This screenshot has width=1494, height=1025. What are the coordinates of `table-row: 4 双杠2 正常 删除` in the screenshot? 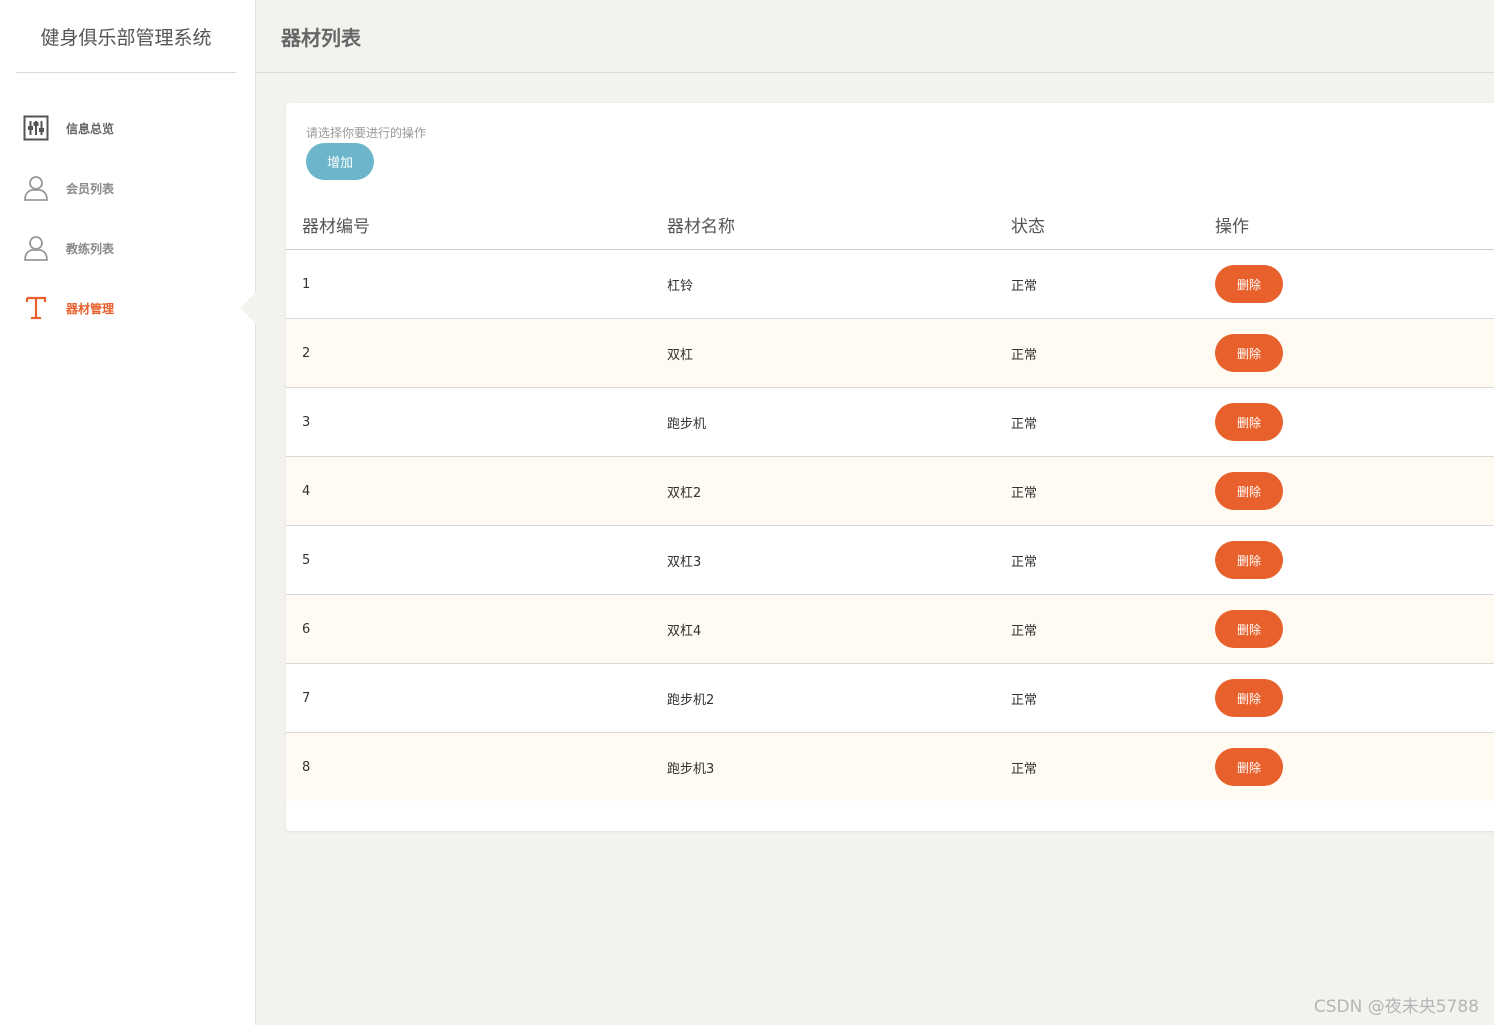 It's located at (890, 491).